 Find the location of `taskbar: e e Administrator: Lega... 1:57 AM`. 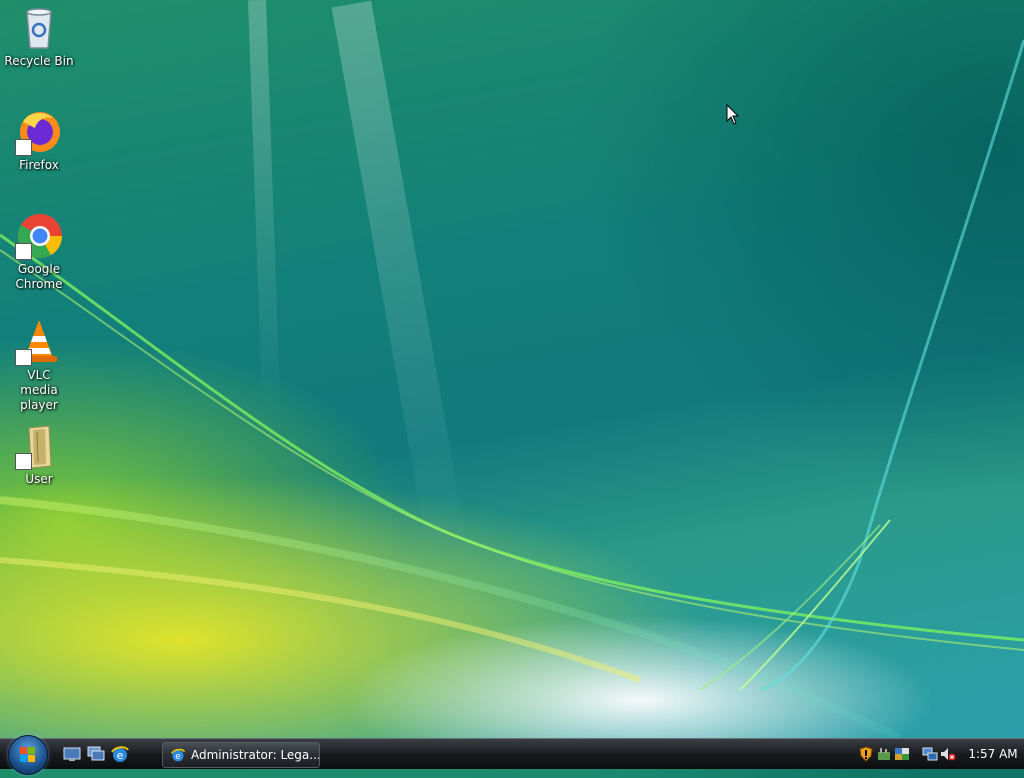

taskbar: e e Administrator: Lega... 1:57 AM is located at coordinates (512, 755).